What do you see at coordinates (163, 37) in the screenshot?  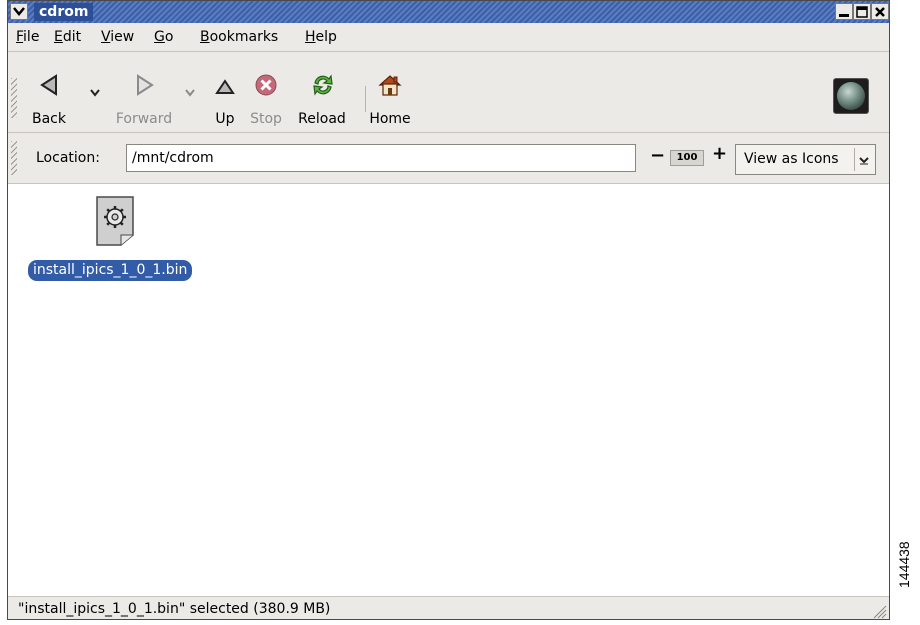 I see `menu-go: Go` at bounding box center [163, 37].